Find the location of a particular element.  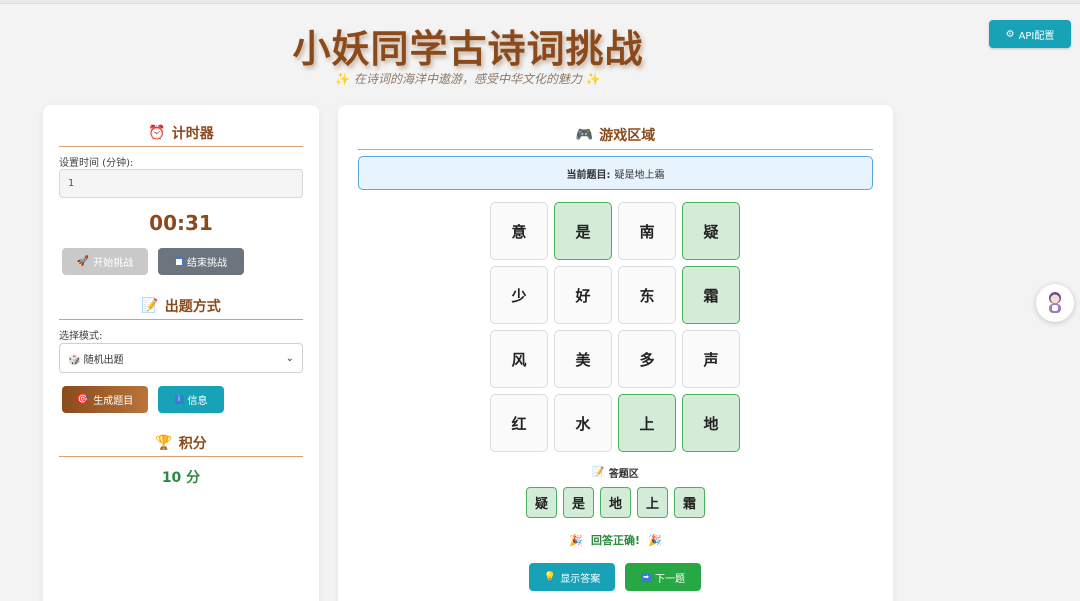

timer-heading: ⏰ 计时器 is located at coordinates (181, 135).